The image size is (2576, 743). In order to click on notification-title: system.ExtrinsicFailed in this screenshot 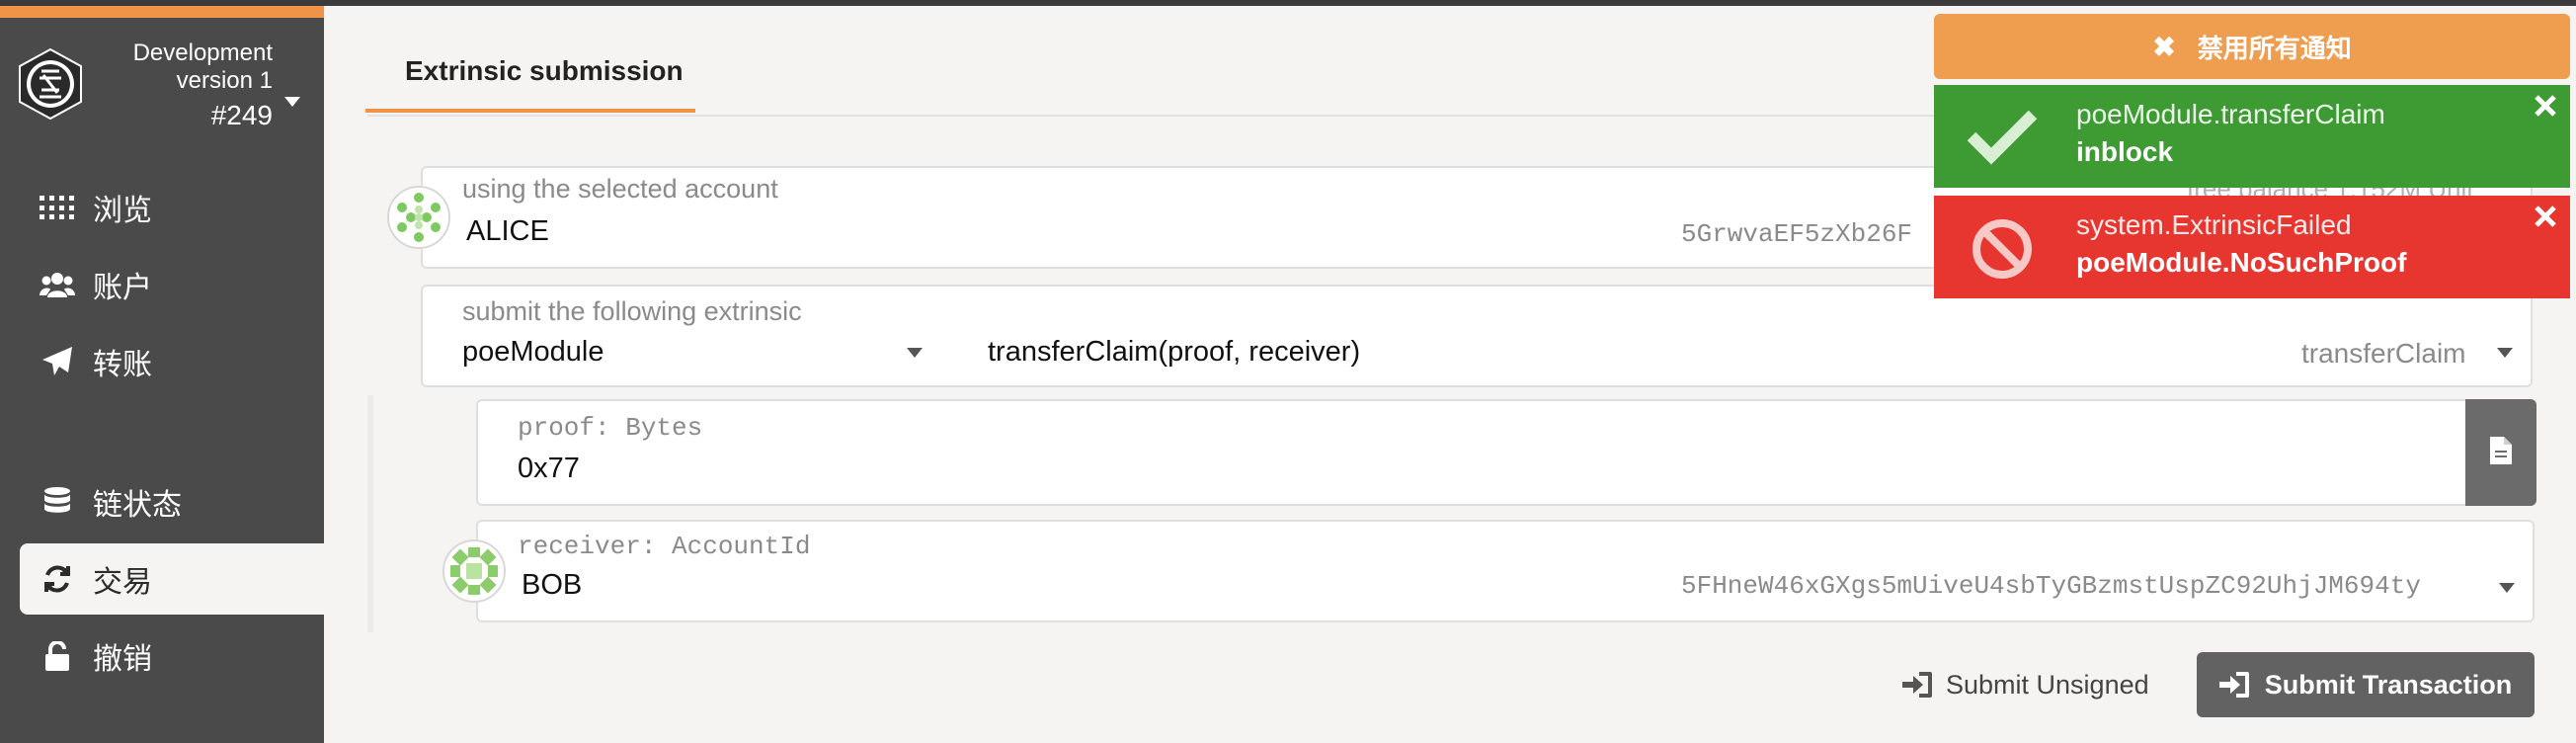, I will do `click(2214, 225)`.